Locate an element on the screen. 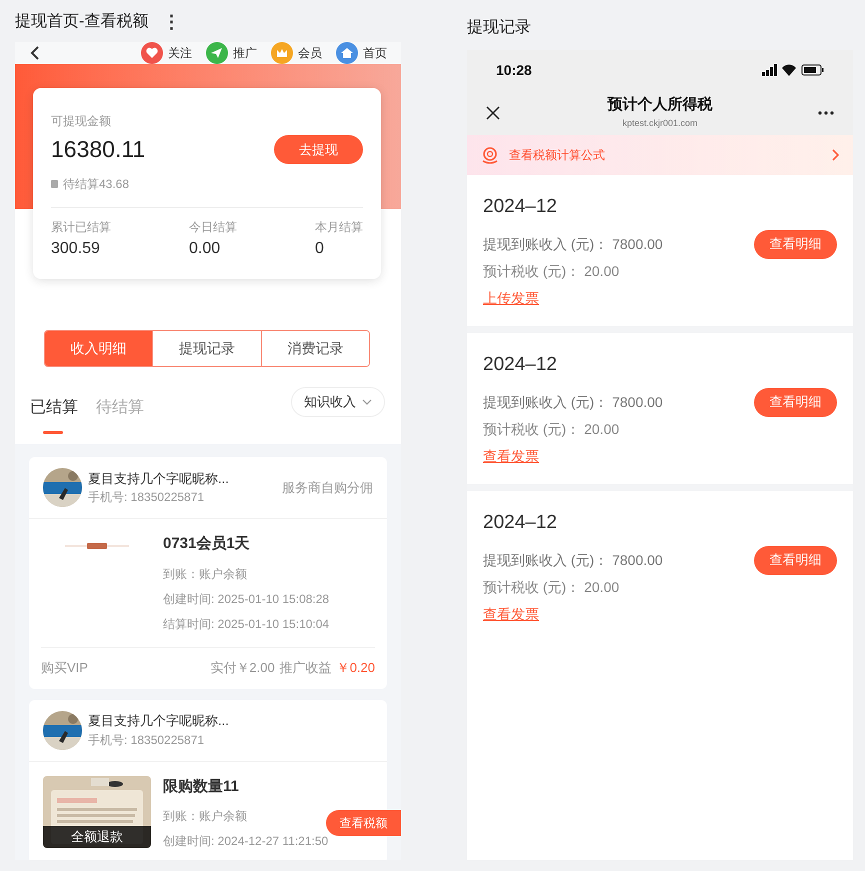  chevron-down-icon is located at coordinates (367, 402).